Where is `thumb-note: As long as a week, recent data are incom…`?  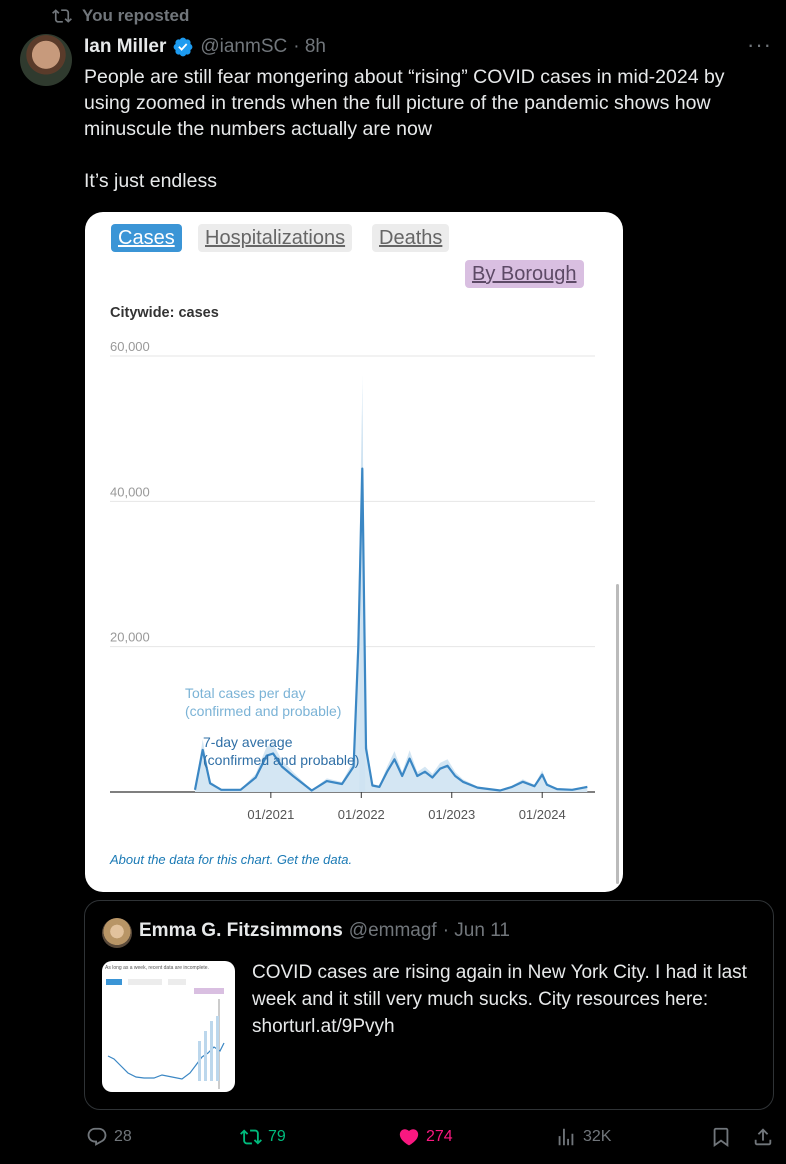
thumb-note: As long as a week, recent data are incom… is located at coordinates (157, 968).